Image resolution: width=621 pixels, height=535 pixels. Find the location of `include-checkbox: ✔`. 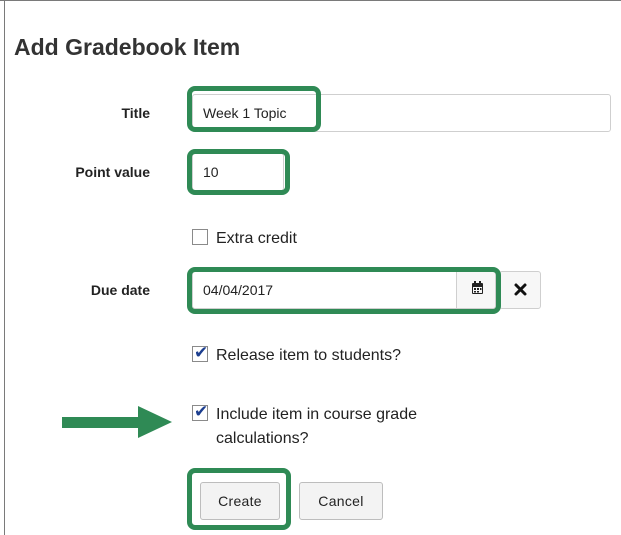

include-checkbox: ✔ is located at coordinates (200, 411).